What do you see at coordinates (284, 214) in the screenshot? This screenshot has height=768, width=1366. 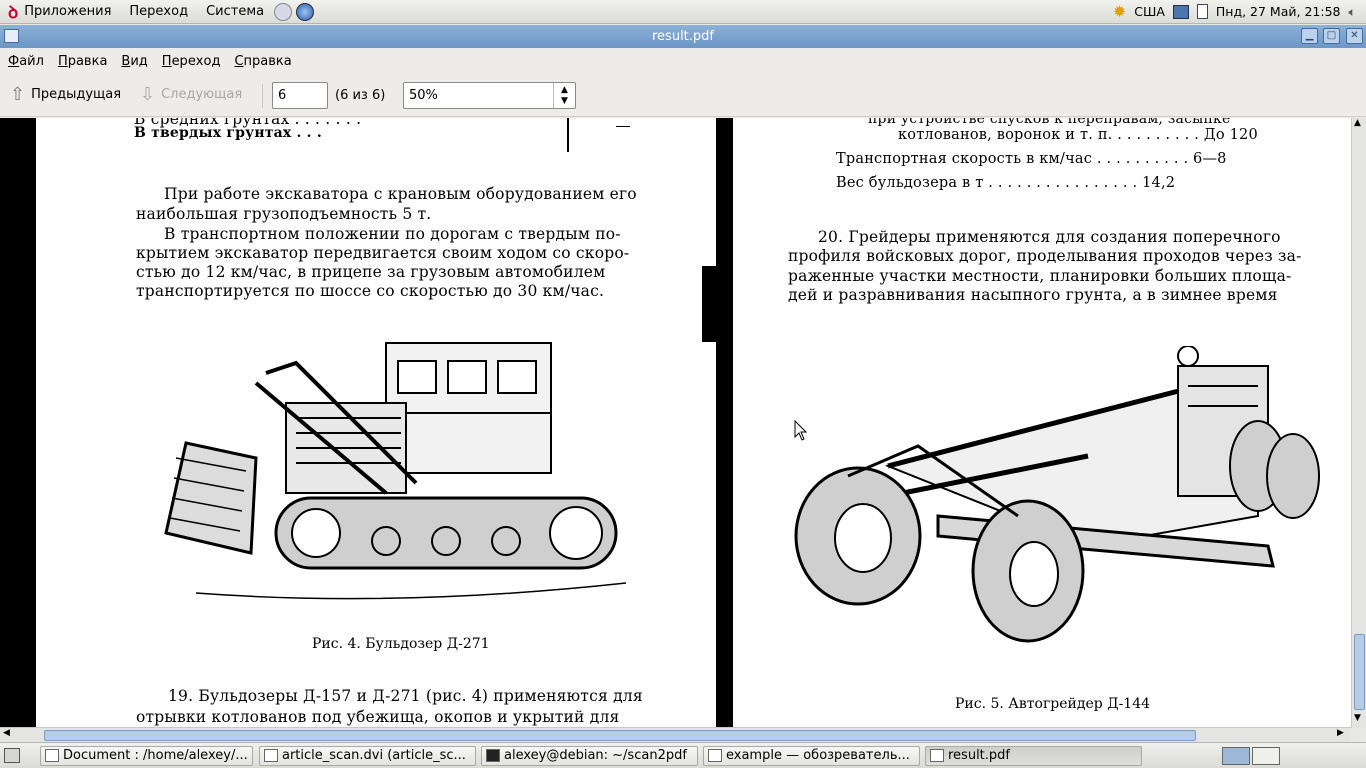 I see `page-text: наибольшая грузоподъемность 5 т.` at bounding box center [284, 214].